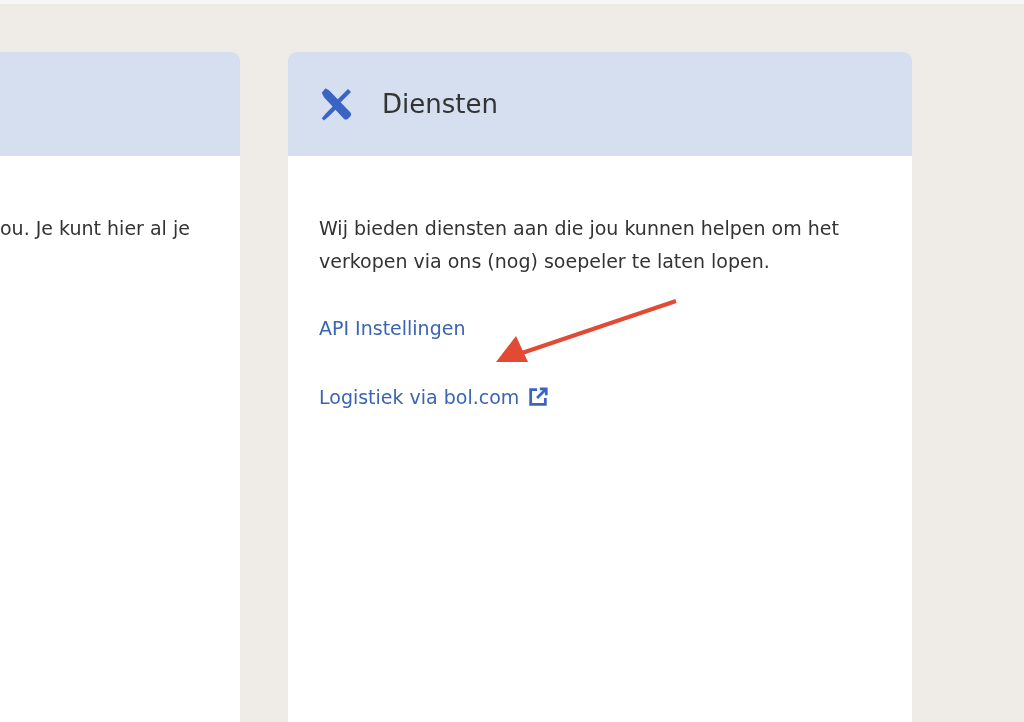  What do you see at coordinates (440, 104) in the screenshot?
I see `card-title: Diensten` at bounding box center [440, 104].